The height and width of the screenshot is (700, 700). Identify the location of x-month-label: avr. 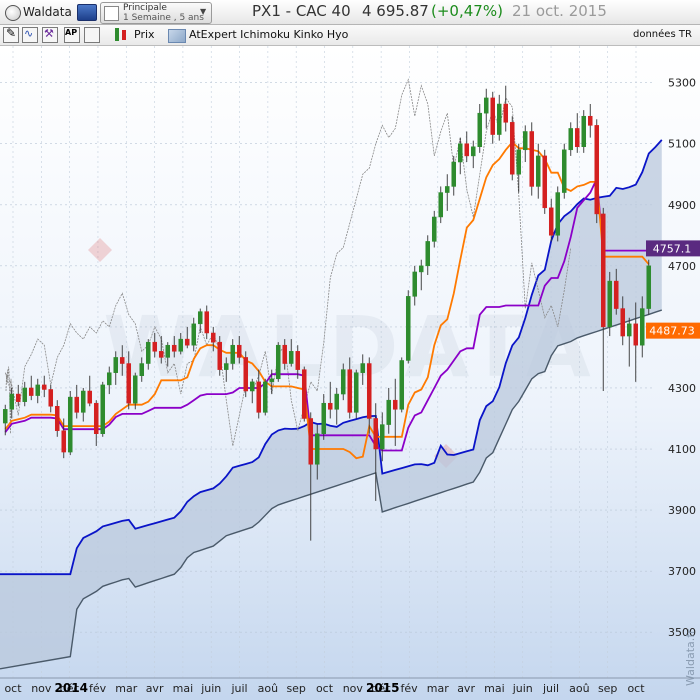
(466, 688).